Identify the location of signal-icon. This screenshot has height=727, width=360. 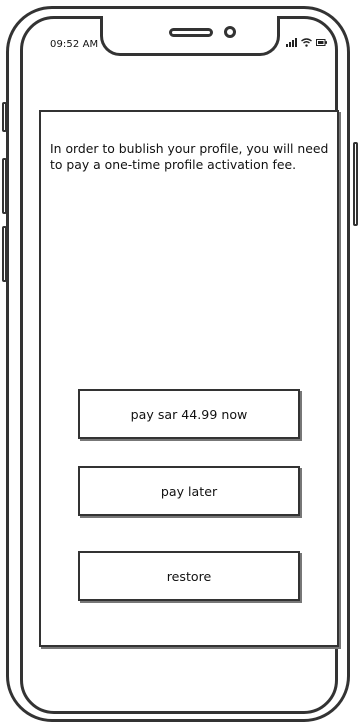
(291, 42).